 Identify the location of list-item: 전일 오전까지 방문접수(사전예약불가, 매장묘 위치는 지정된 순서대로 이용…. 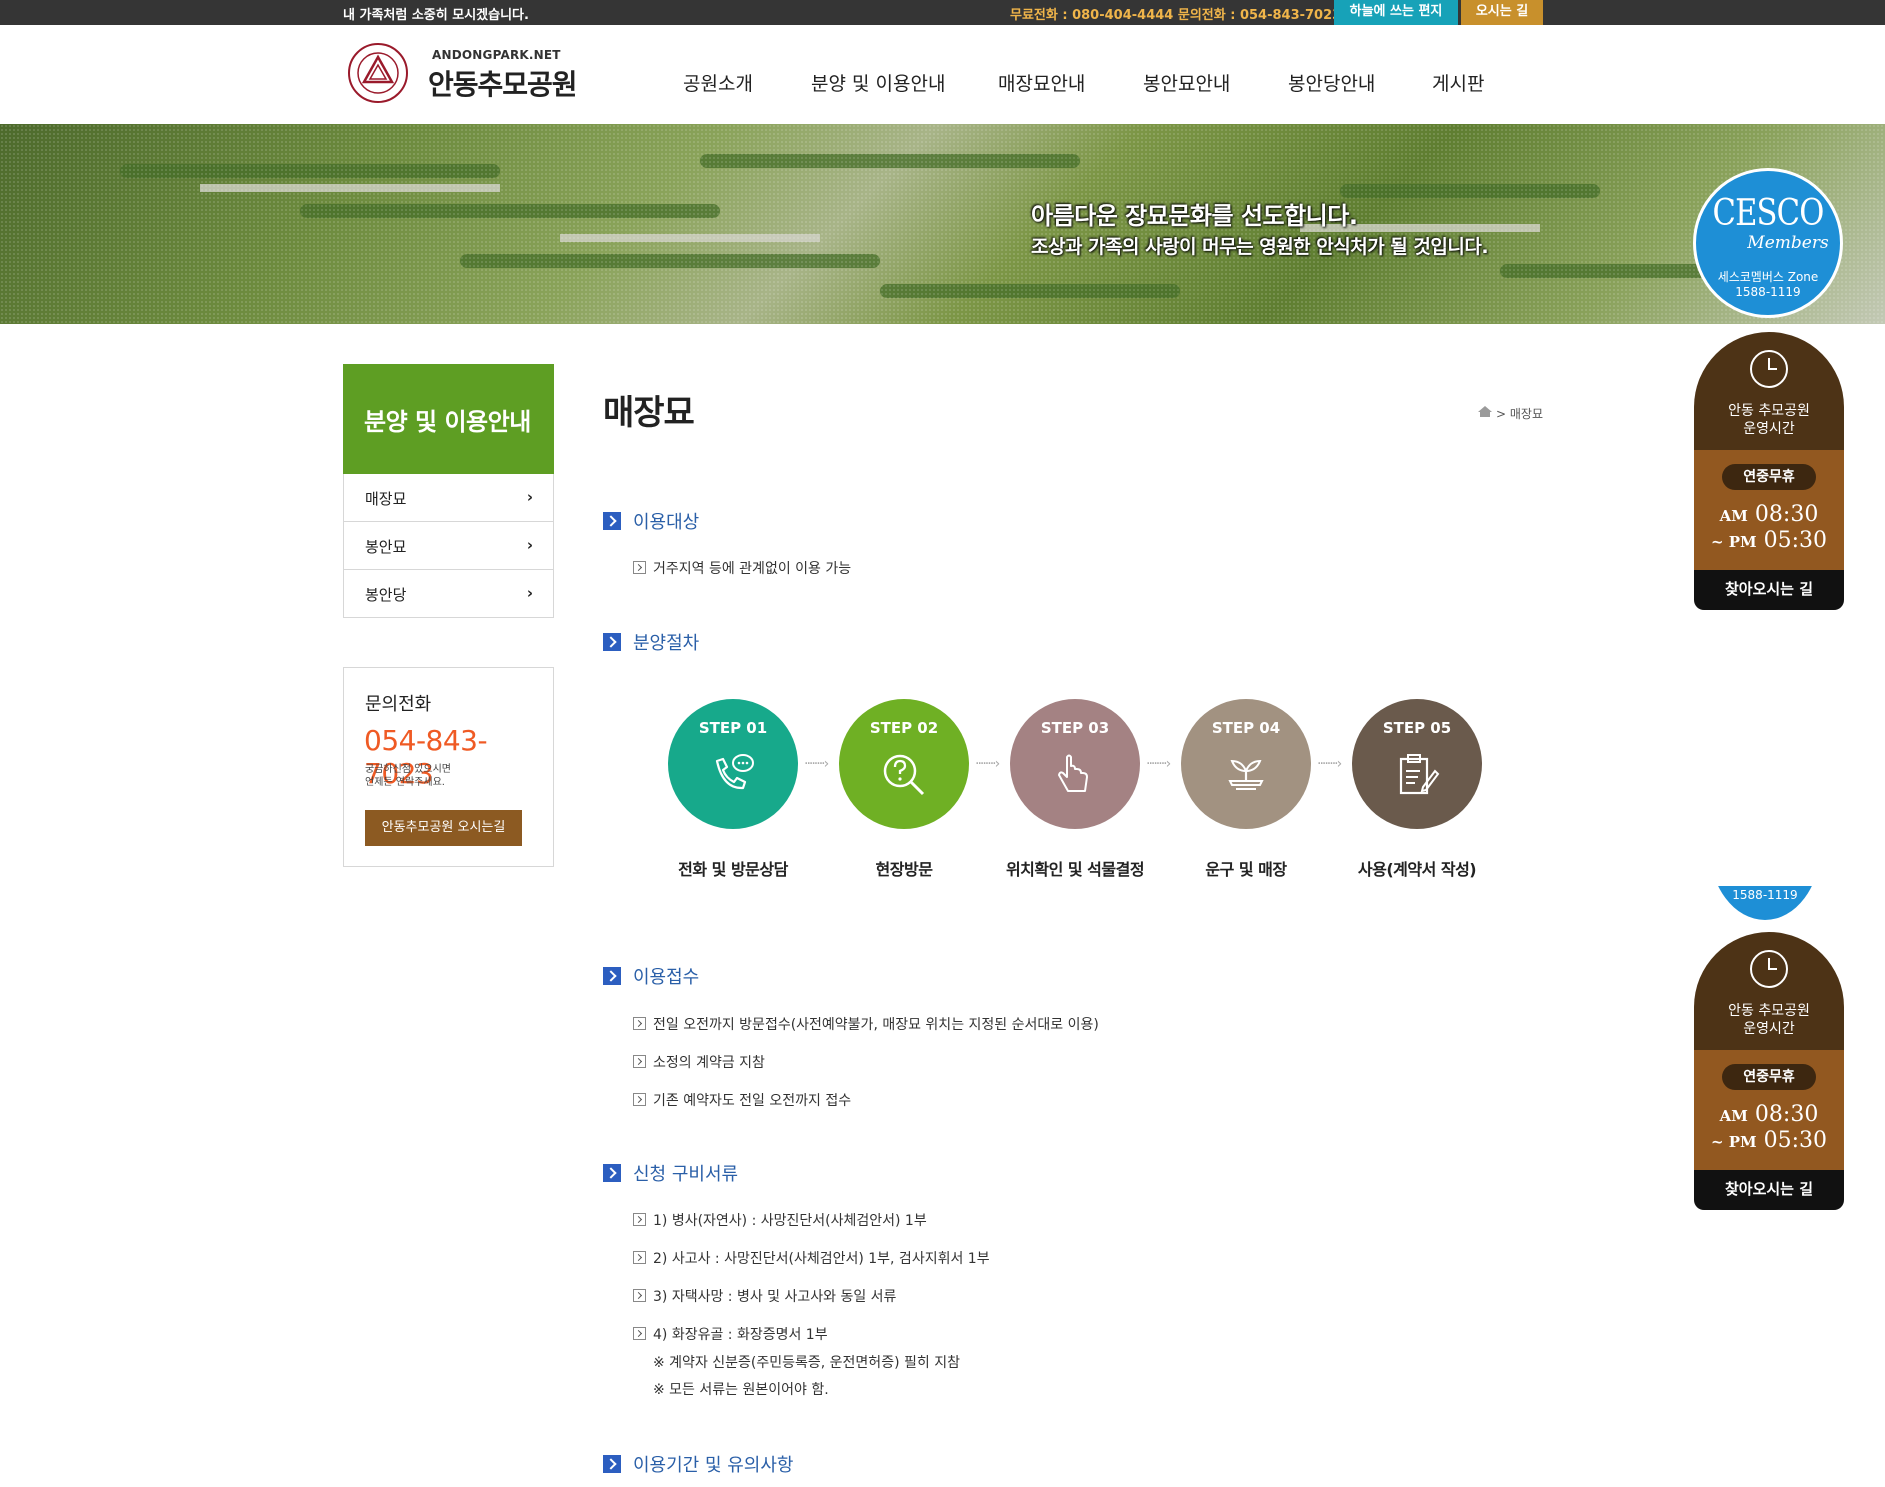
(876, 1025).